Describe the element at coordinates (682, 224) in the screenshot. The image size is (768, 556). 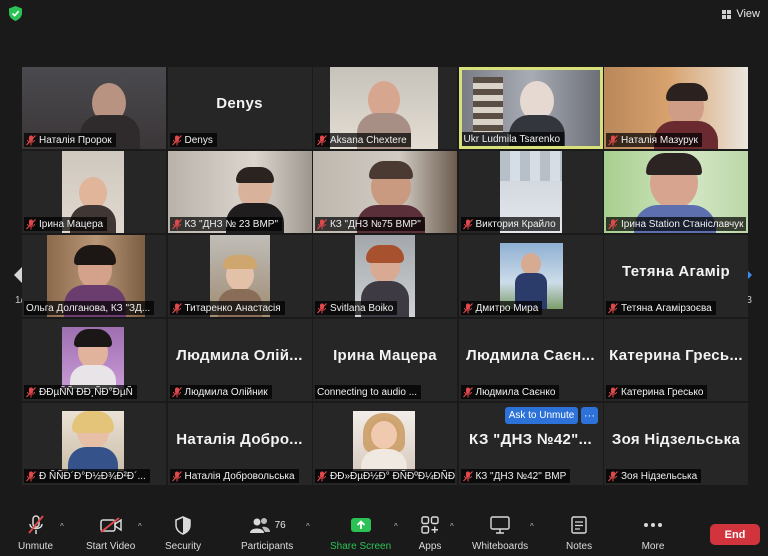
I see `participant-name: Ірина Station Станіславчук` at that location.